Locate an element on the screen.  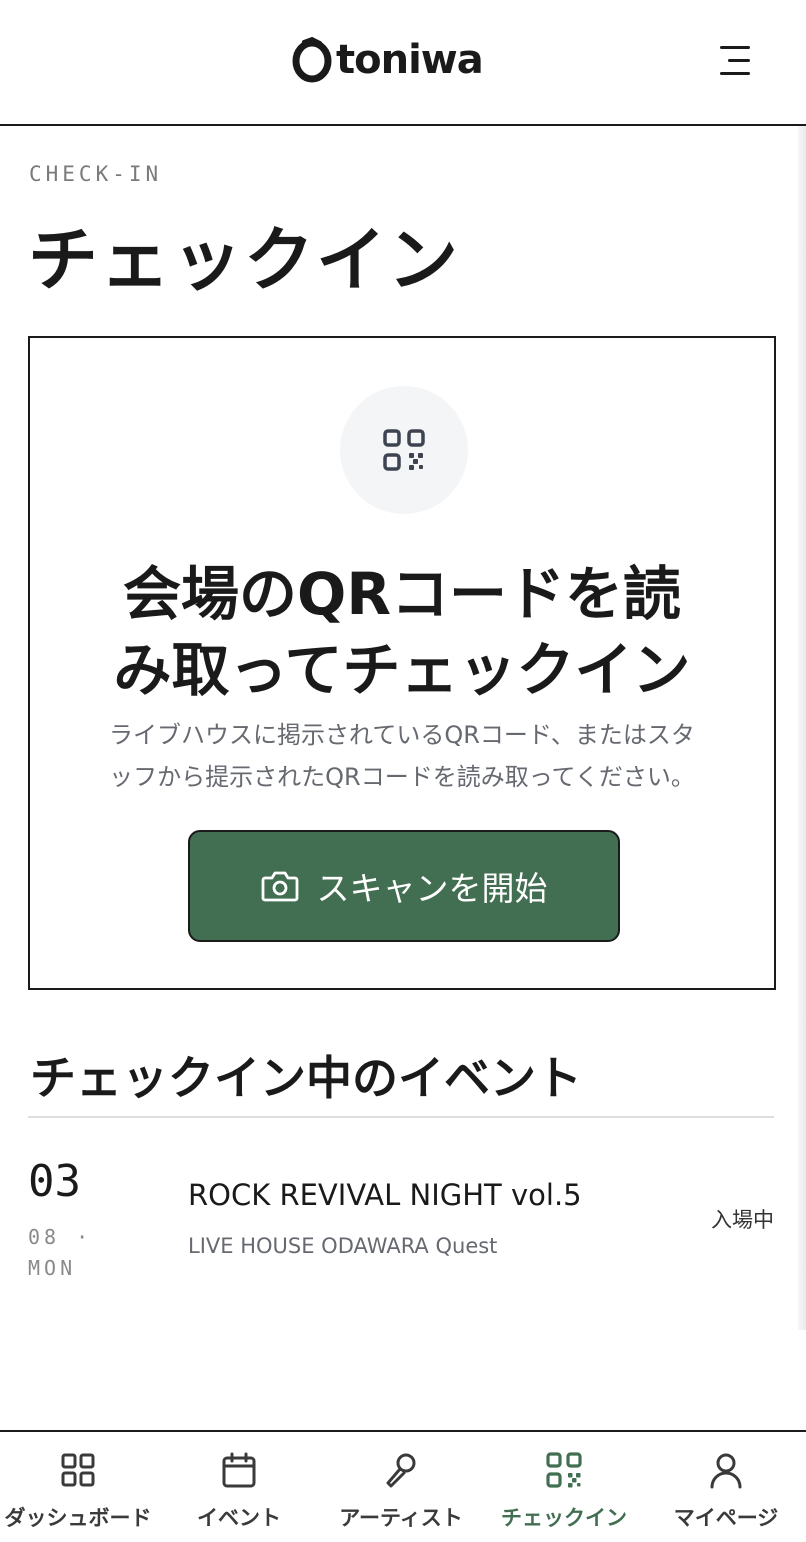
nav-label-mypage: マイページ is located at coordinates (726, 1518).